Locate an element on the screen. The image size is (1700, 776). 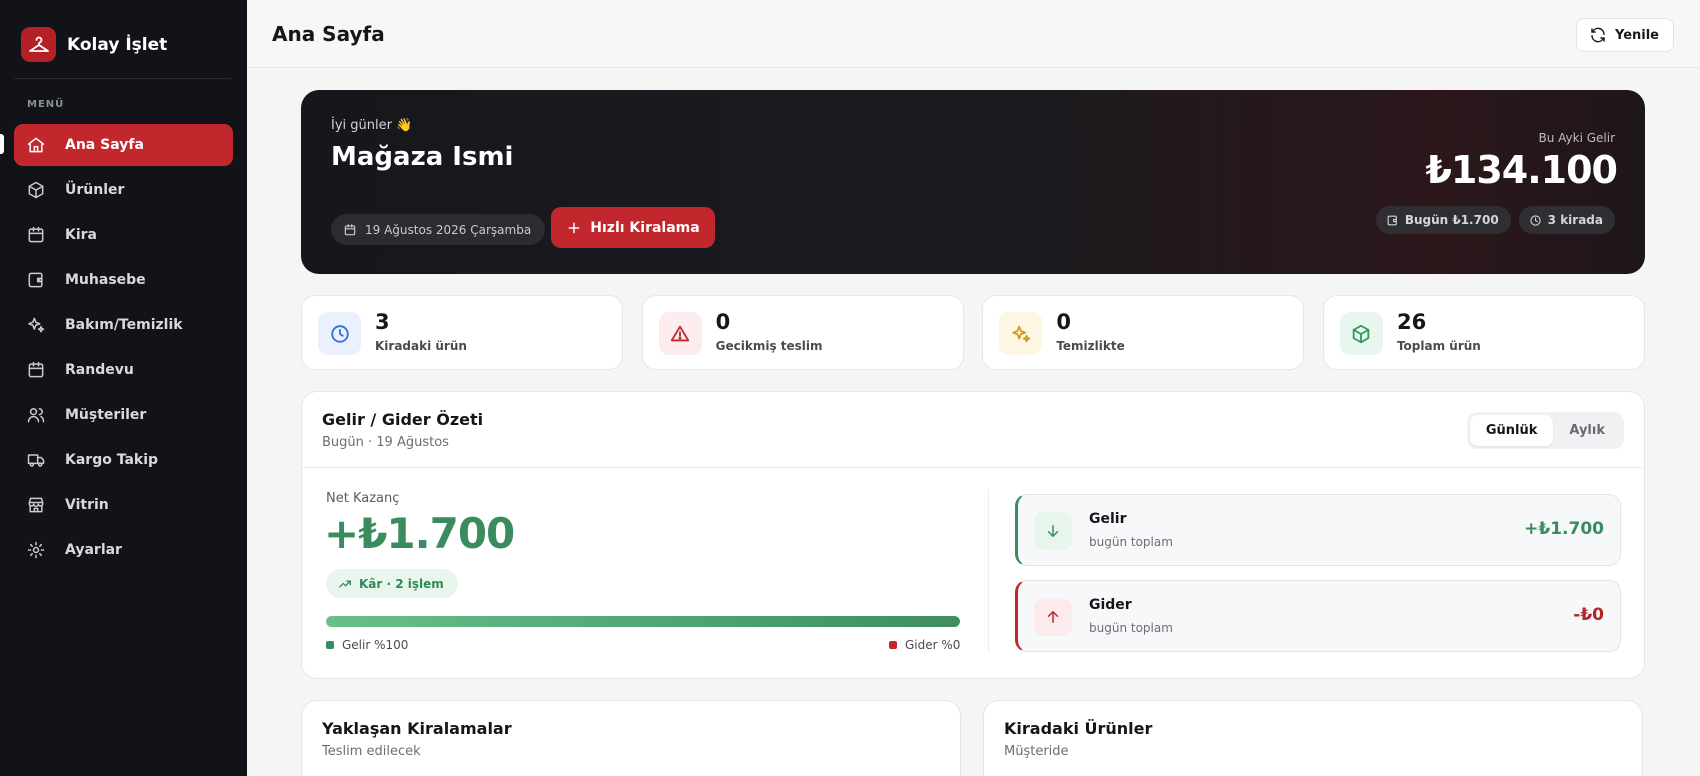
rented-title: Kiradaki Ürünler is located at coordinates (1078, 728).